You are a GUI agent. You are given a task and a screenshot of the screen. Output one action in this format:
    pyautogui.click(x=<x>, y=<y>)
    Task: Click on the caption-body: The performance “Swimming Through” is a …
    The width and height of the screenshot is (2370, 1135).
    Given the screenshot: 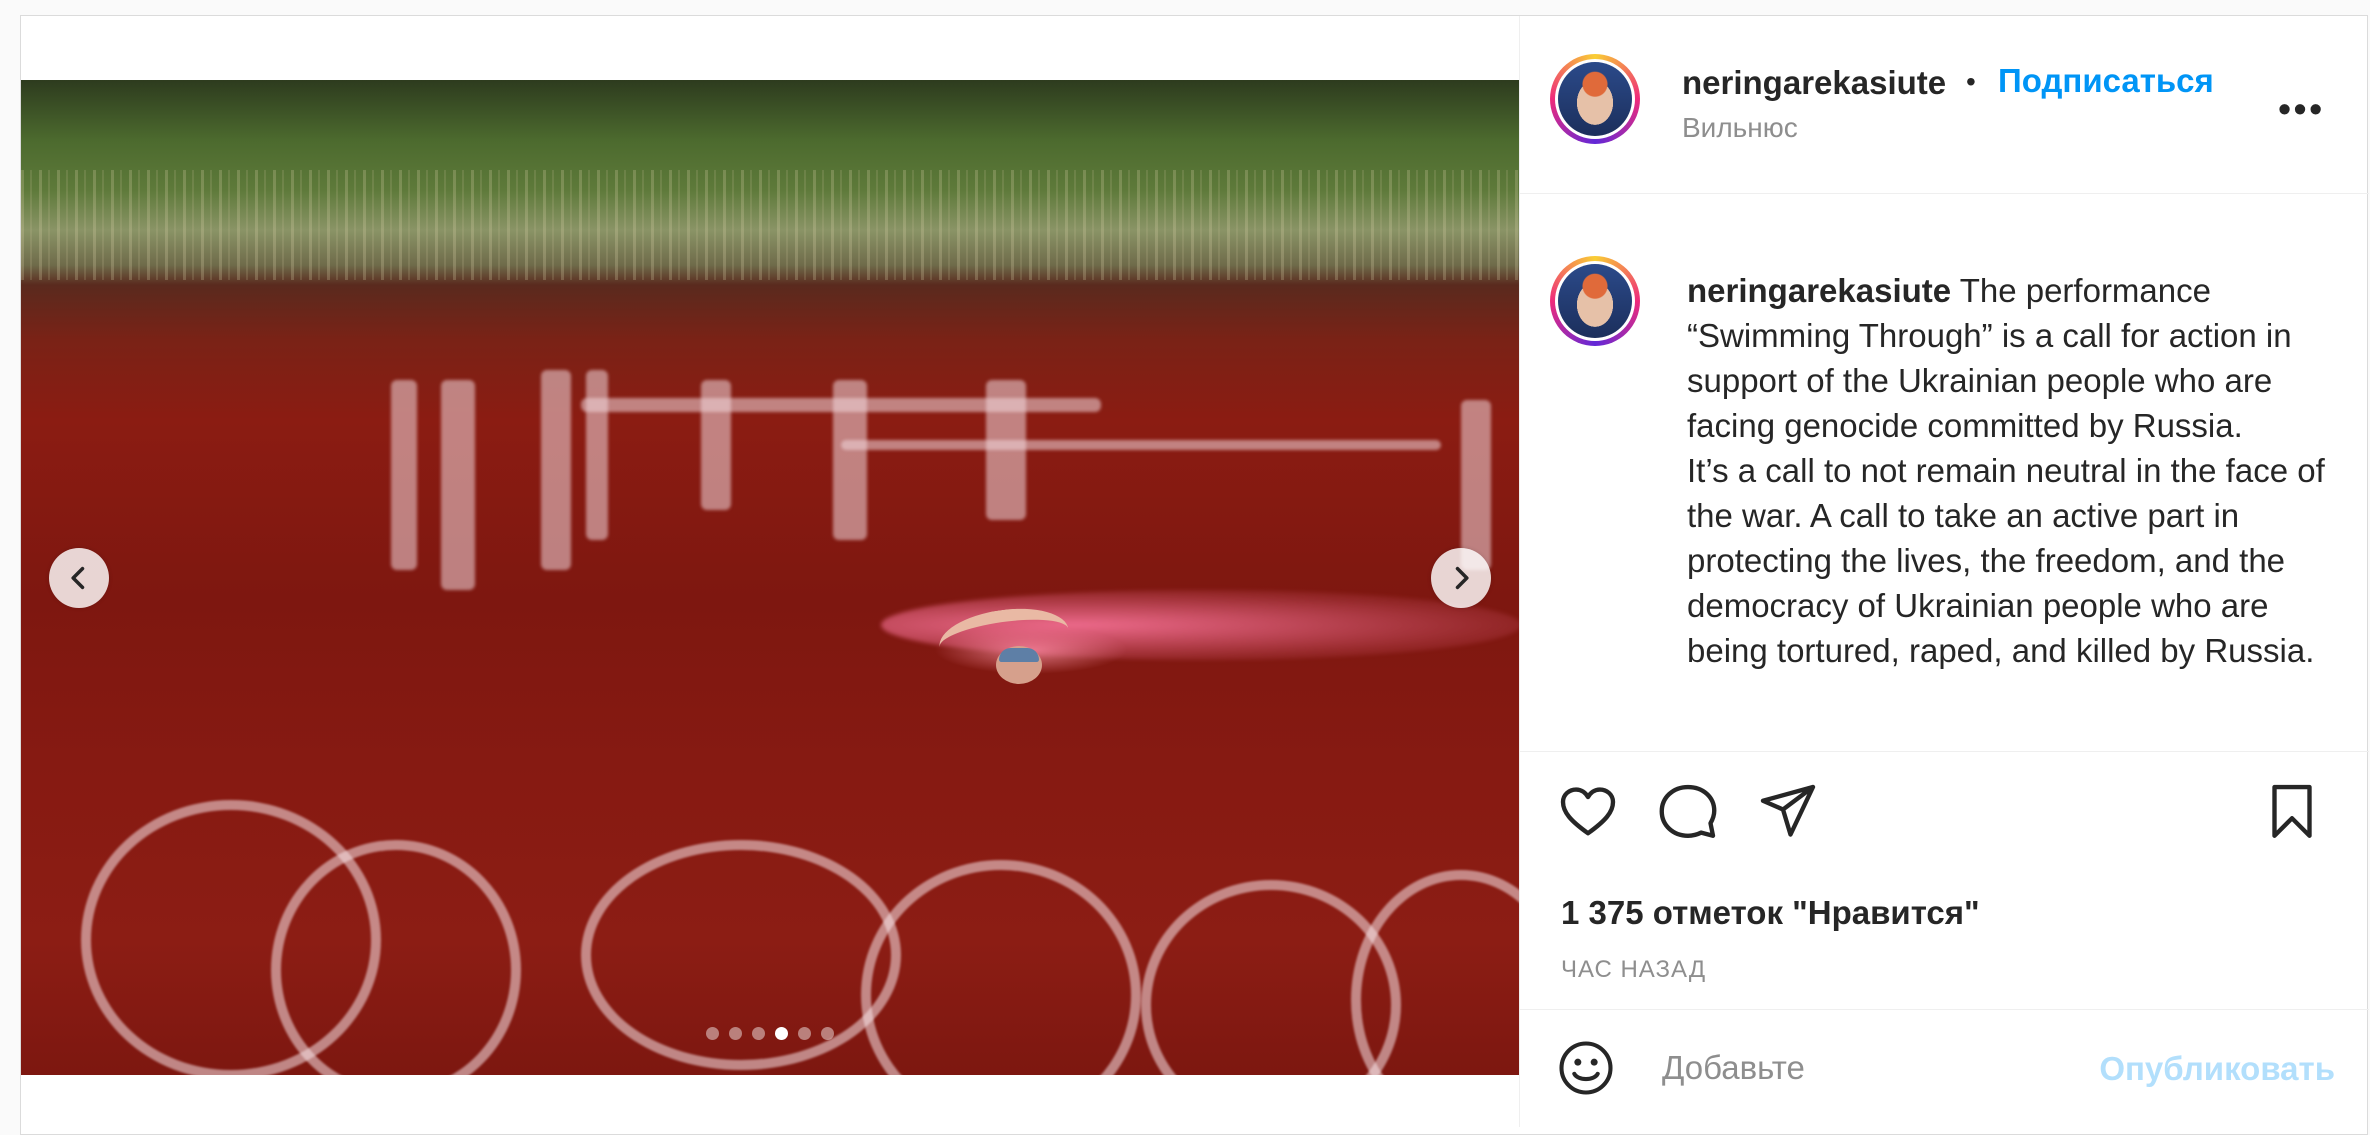 What is the action you would take?
    pyautogui.click(x=2006, y=470)
    